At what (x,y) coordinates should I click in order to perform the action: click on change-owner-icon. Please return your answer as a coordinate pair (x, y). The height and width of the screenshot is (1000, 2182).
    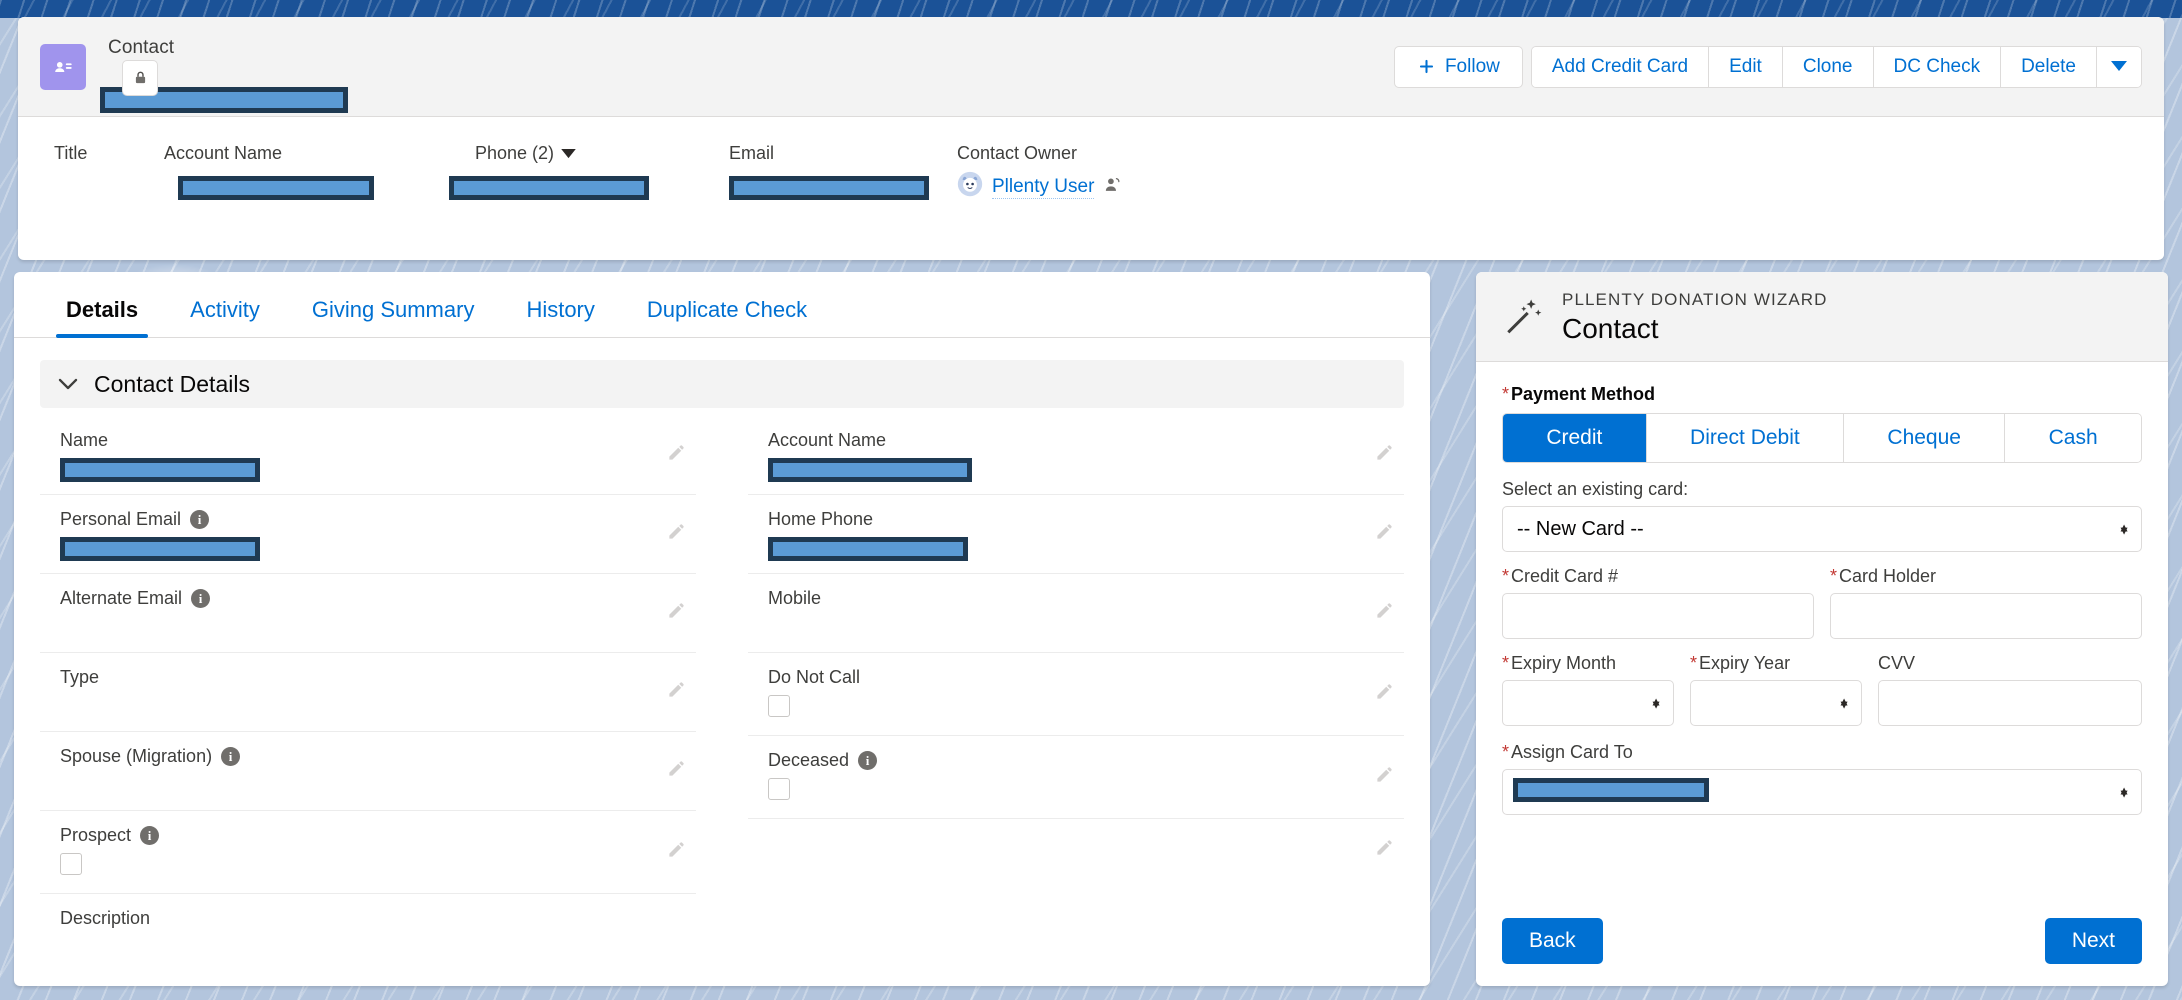
    Looking at the image, I should click on (1112, 187).